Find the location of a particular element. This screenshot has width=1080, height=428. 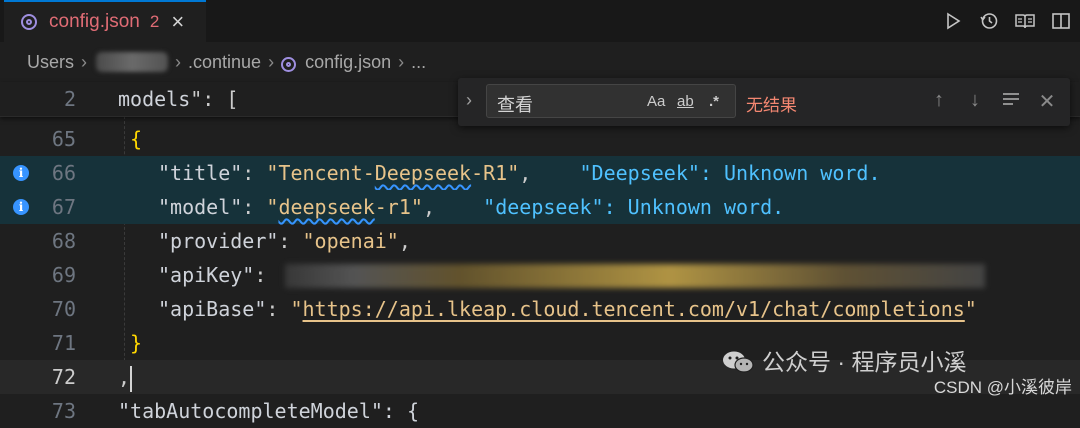

regex-toggle: .* is located at coordinates (714, 101).